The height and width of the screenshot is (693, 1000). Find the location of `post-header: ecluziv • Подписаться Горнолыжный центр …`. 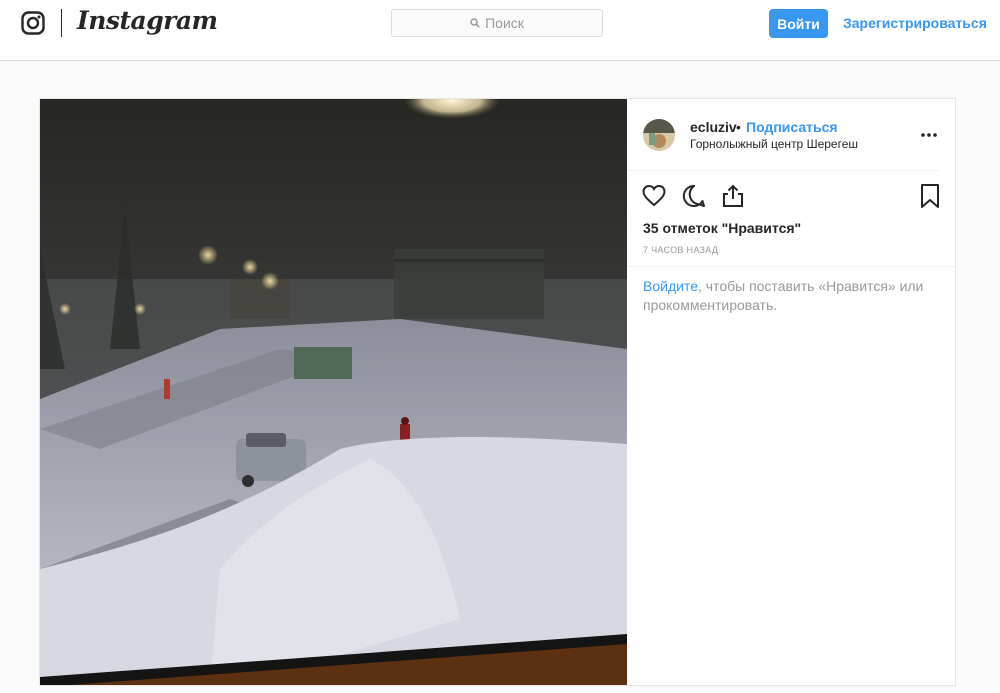

post-header: ecluziv • Подписаться Горнолыжный центр … is located at coordinates (783, 135).